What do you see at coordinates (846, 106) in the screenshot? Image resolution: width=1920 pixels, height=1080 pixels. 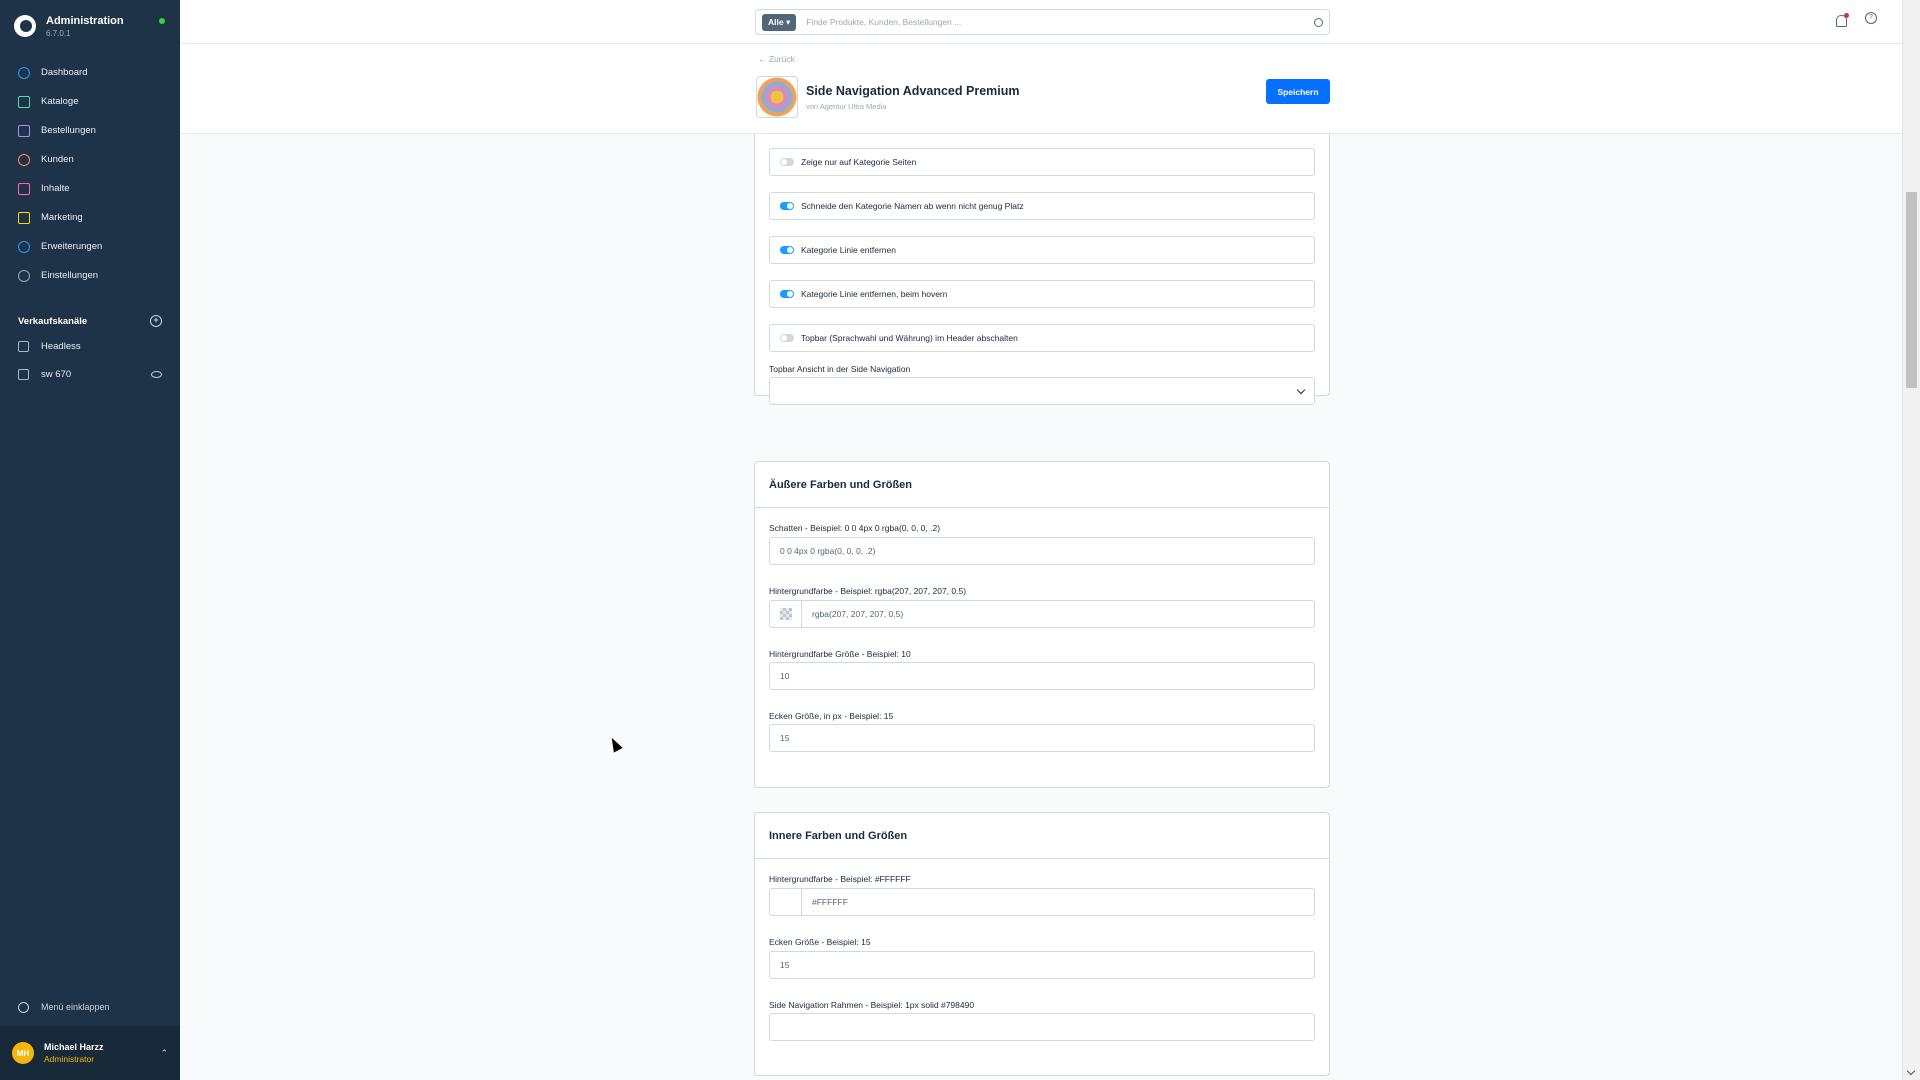 I see `extension-vendor: von Agentur Ultra Media` at bounding box center [846, 106].